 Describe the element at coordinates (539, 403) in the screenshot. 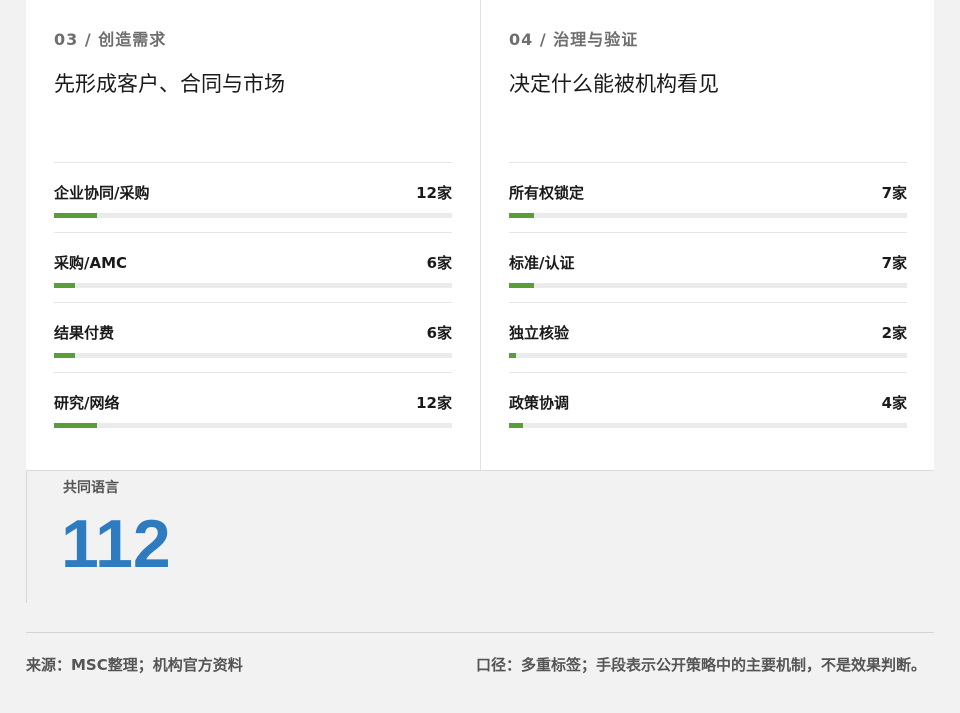

I see `row-label: 政策协调` at that location.